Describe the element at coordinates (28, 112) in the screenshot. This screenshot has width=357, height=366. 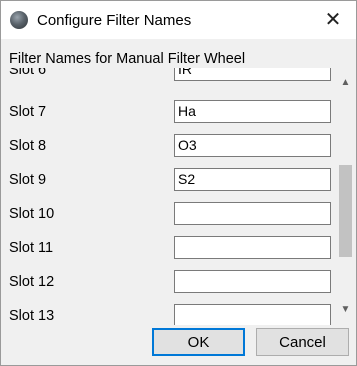
I see `slot-label: Slot 7` at that location.